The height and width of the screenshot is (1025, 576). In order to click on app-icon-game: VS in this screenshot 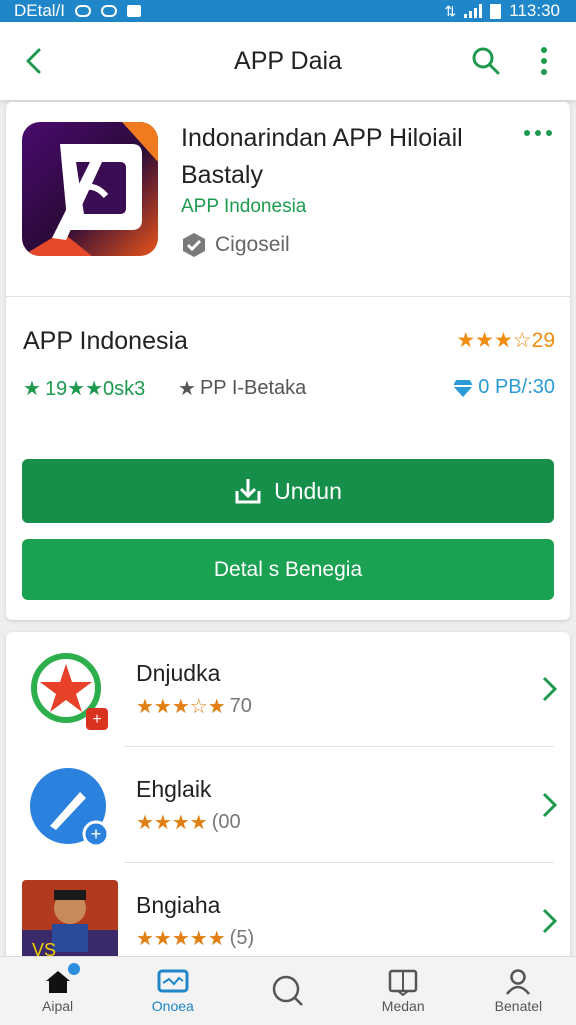, I will do `click(70, 921)`.